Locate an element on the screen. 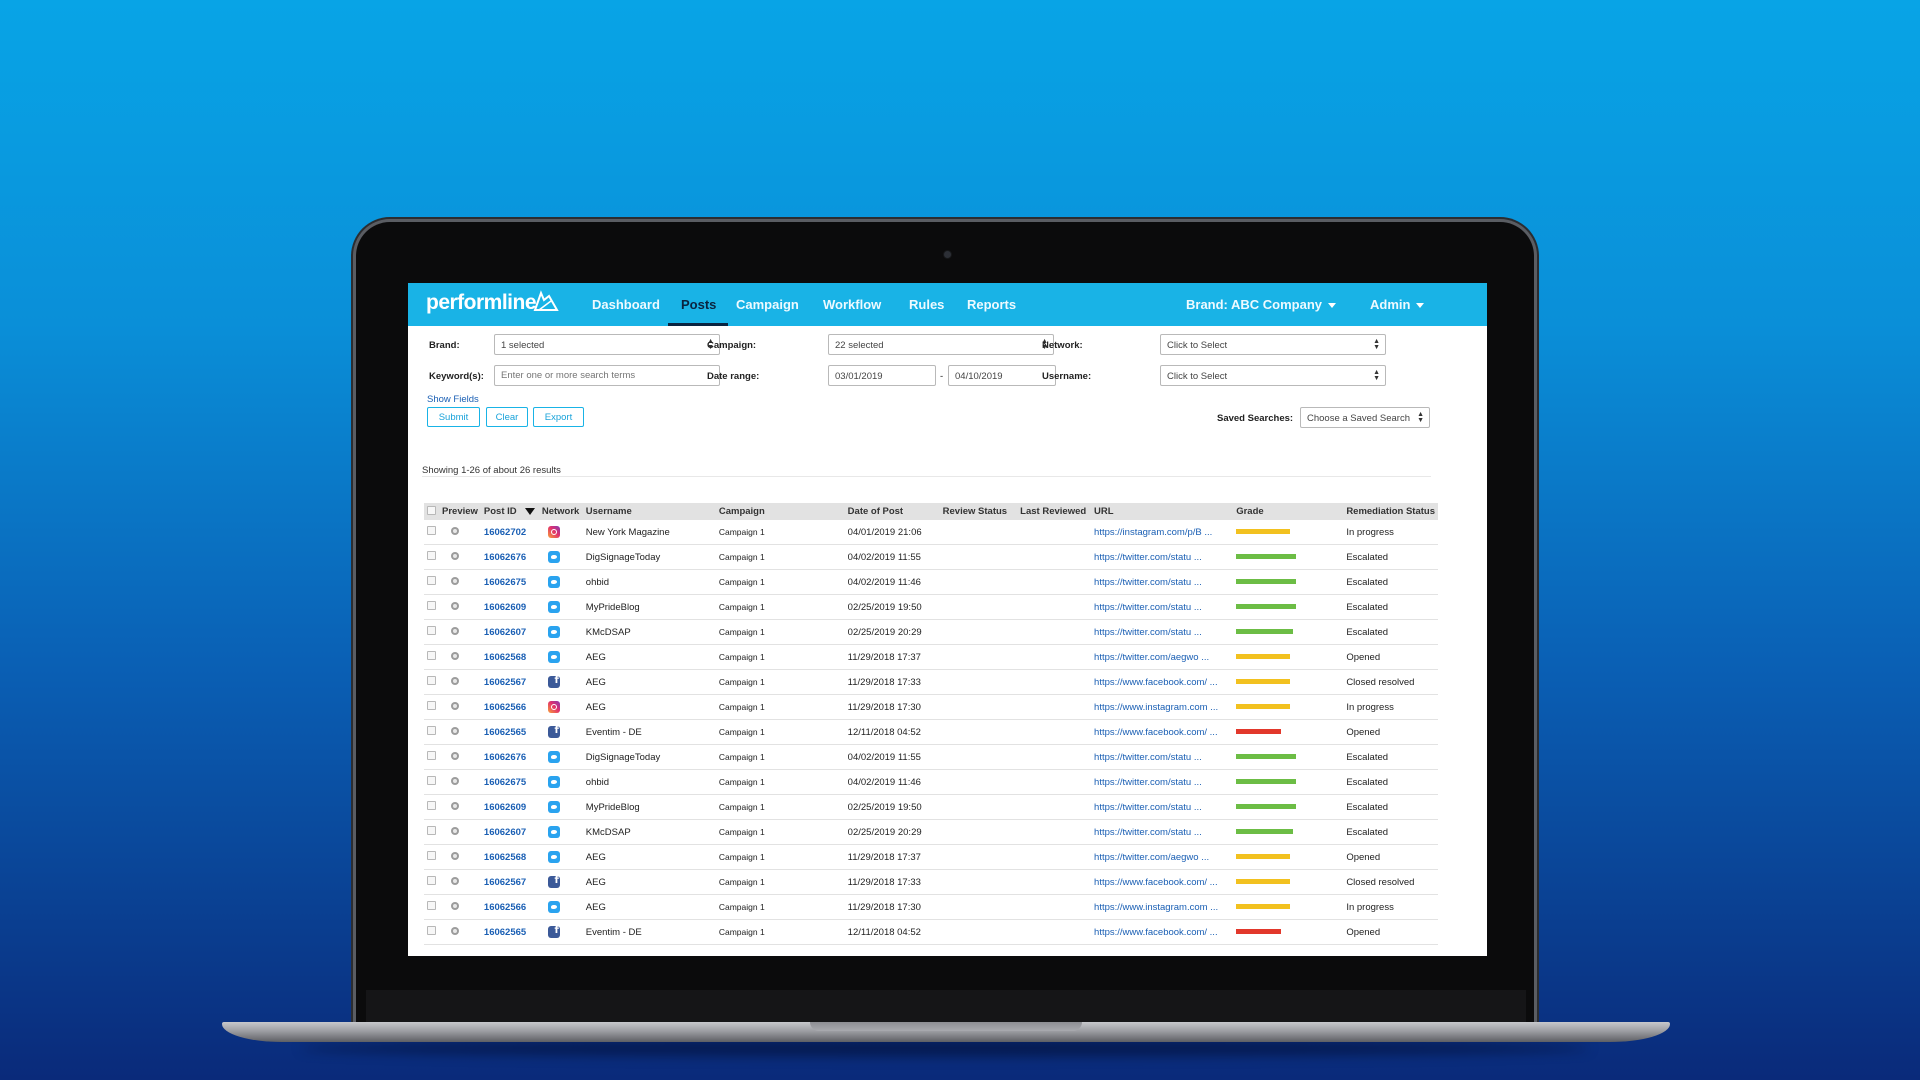  col-username: Username is located at coordinates (649, 511).